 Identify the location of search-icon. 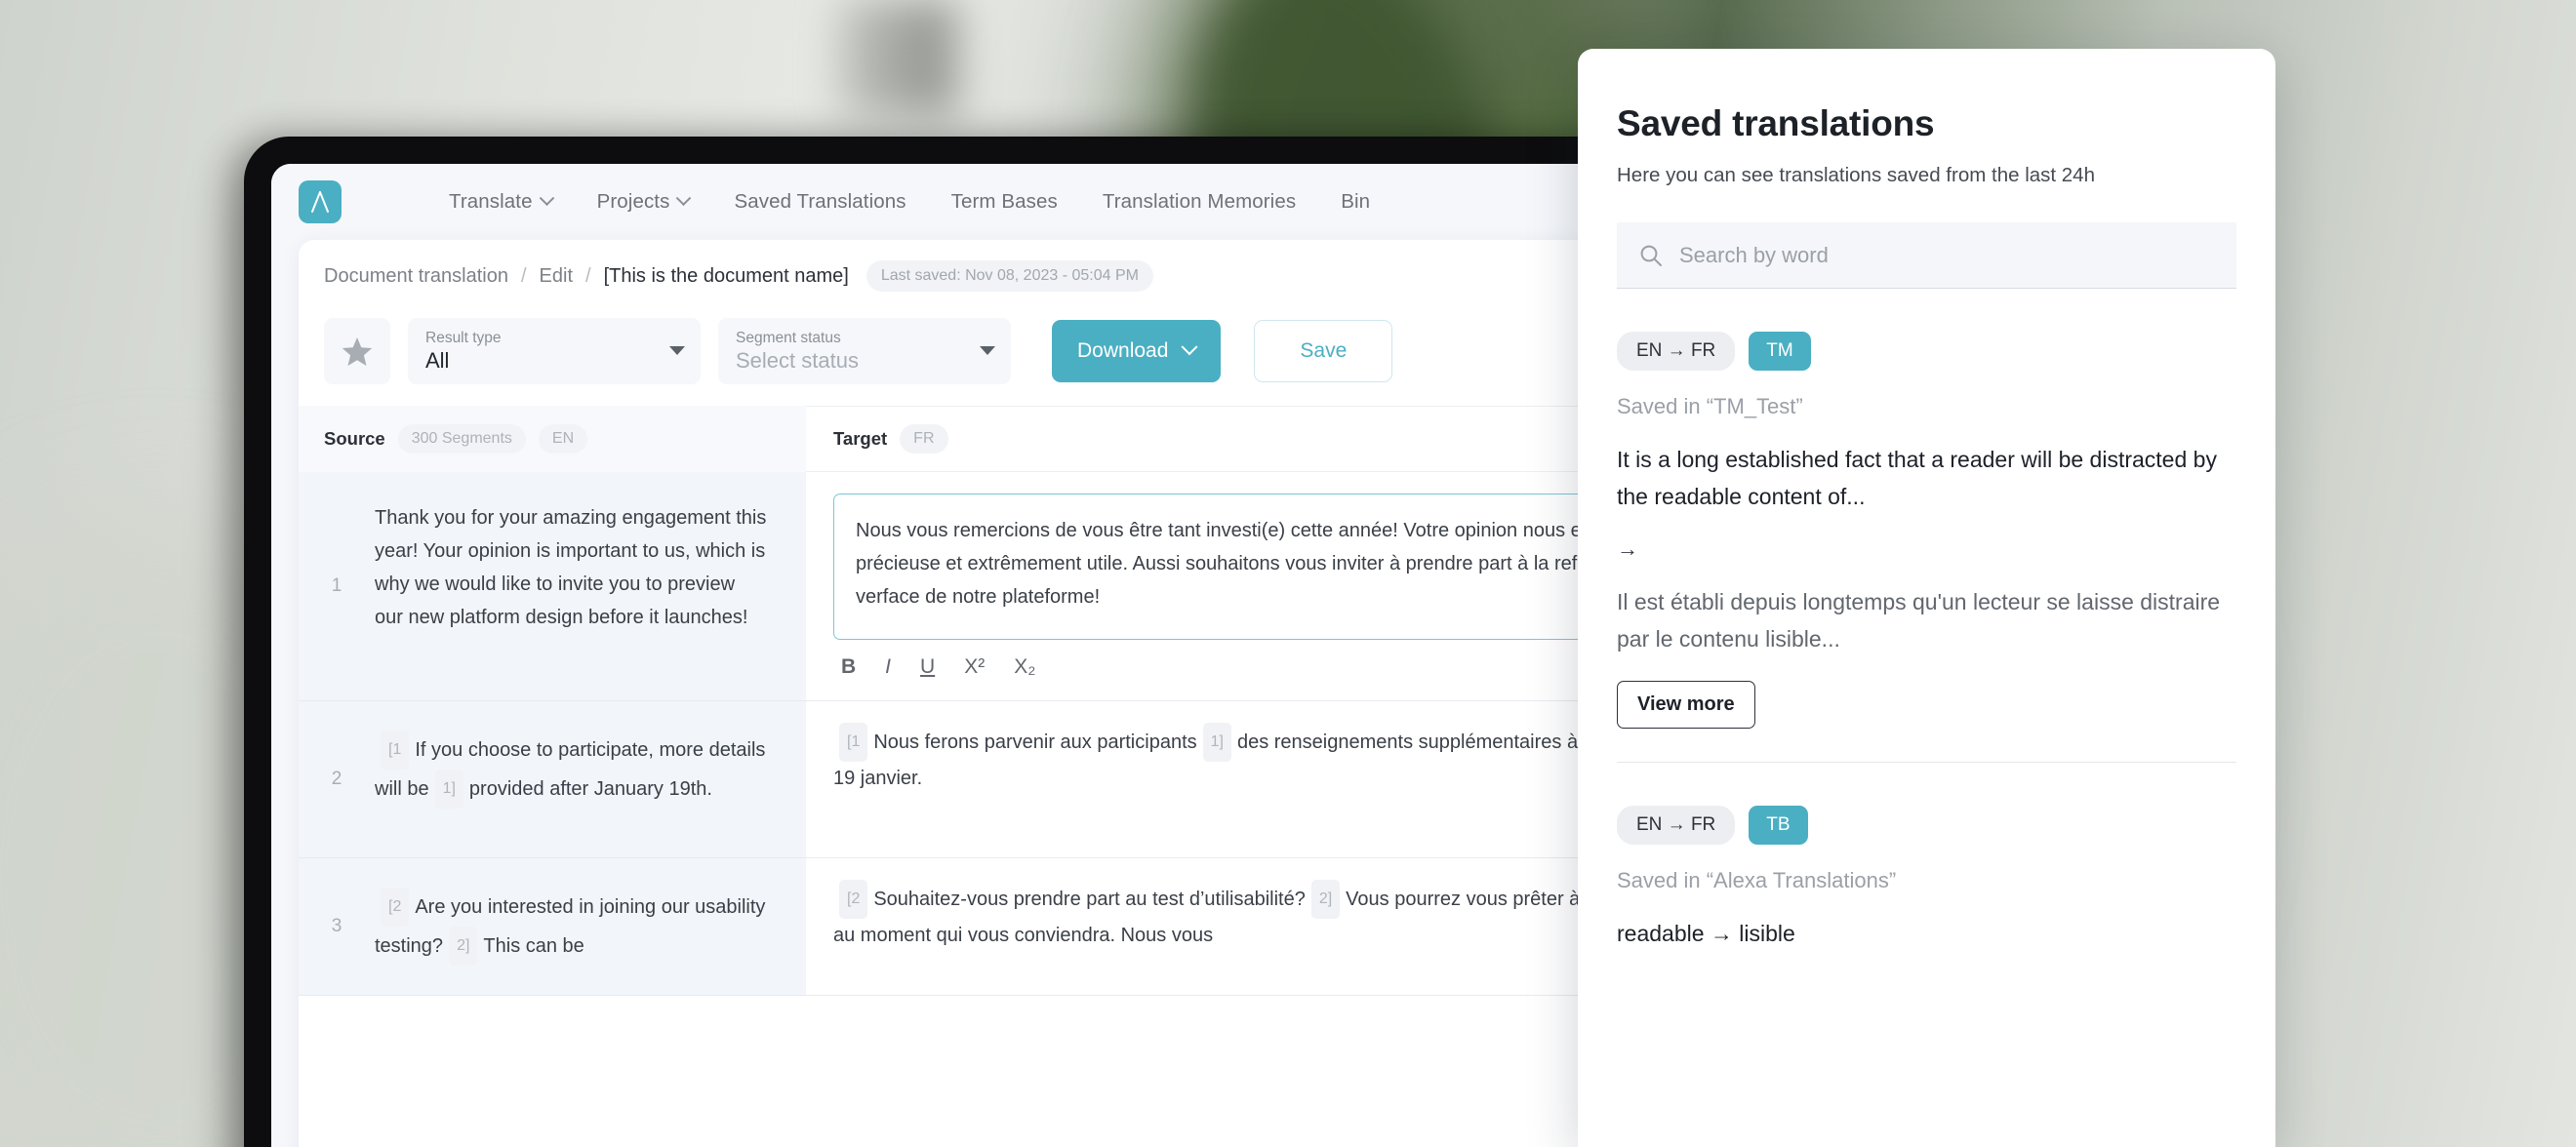
(1651, 255).